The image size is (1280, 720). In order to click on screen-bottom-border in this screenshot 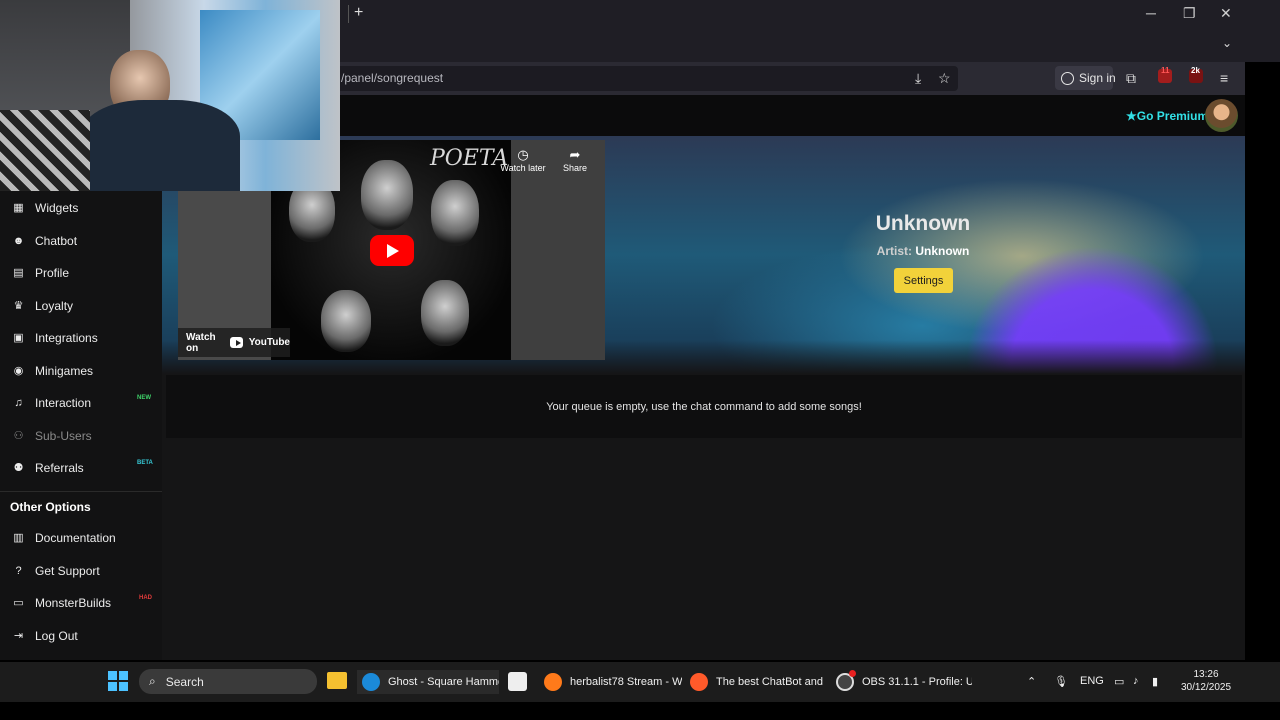, I will do `click(640, 711)`.